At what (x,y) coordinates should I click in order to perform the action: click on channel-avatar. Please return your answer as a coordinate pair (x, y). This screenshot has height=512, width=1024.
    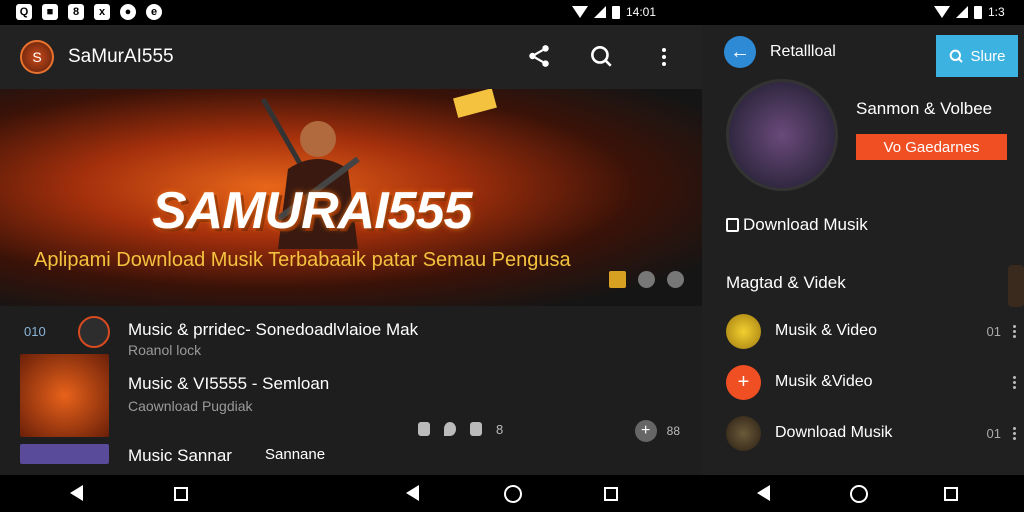
    Looking at the image, I should click on (94, 332).